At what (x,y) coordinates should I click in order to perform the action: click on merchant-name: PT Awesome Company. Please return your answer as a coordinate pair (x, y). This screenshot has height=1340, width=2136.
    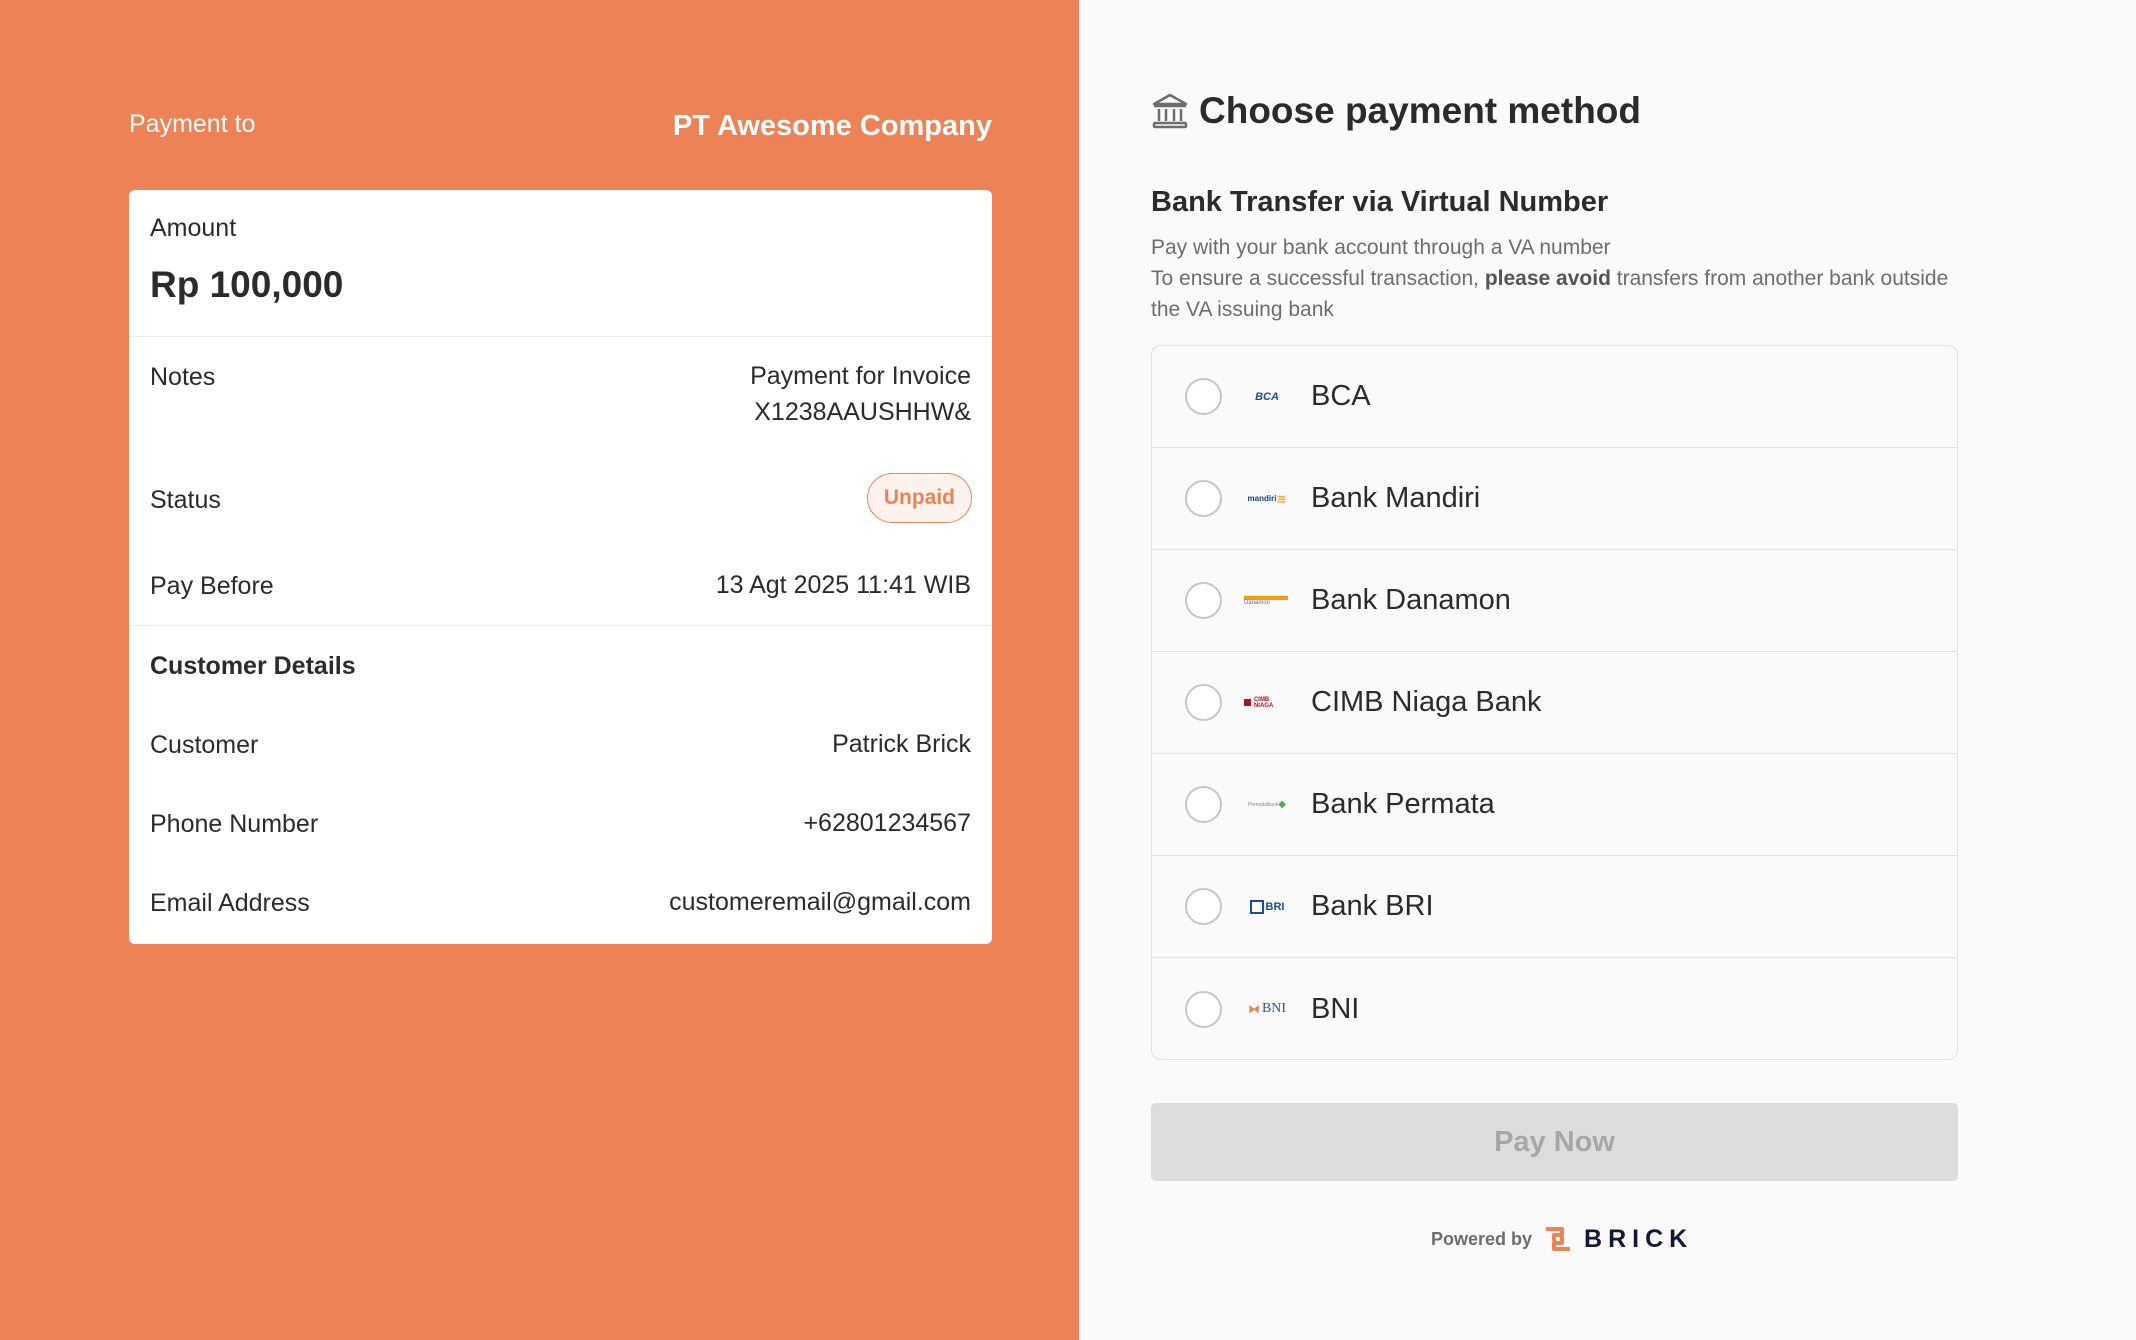
    Looking at the image, I should click on (832, 126).